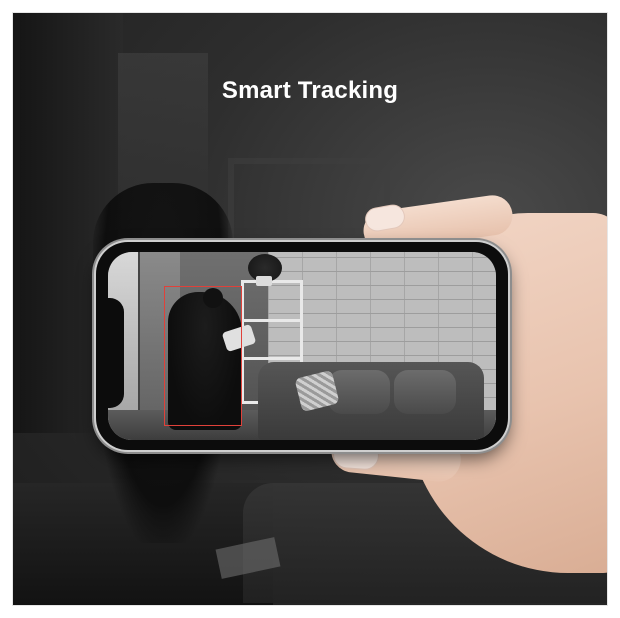  I want to click on plant-pot, so click(264, 281).